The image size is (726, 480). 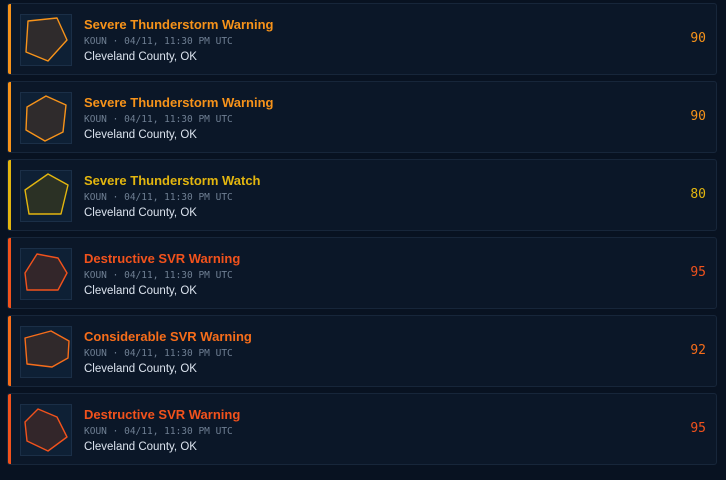 I want to click on alert-title: Severe Thunderstorm Watch, so click(x=172, y=180).